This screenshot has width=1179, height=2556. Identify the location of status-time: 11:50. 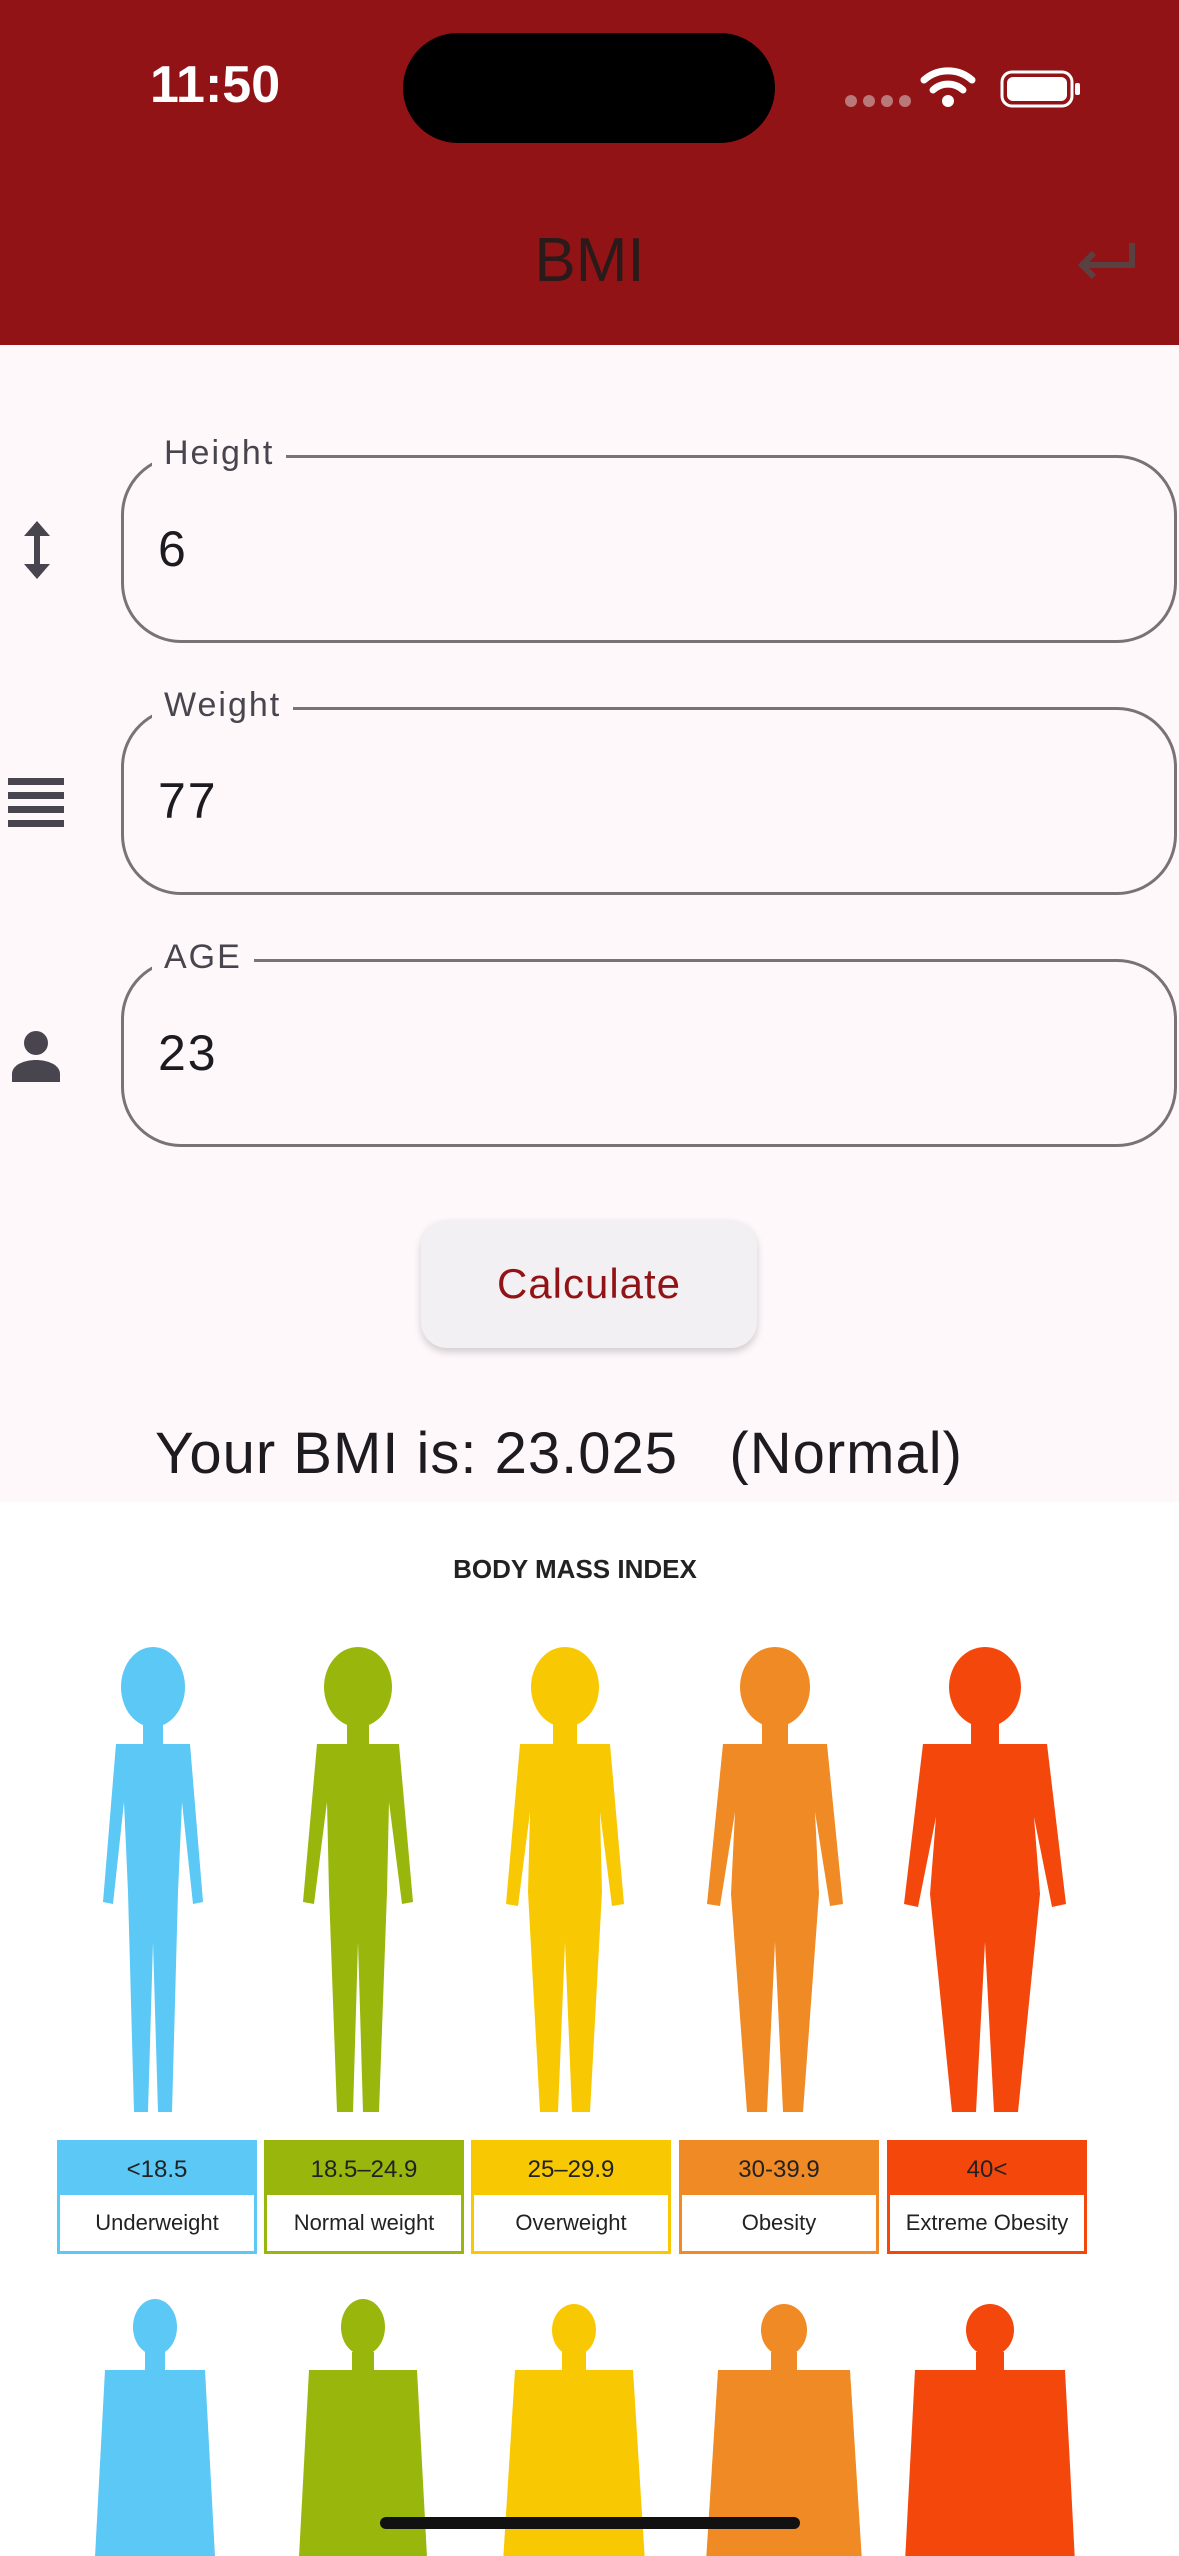
(215, 85).